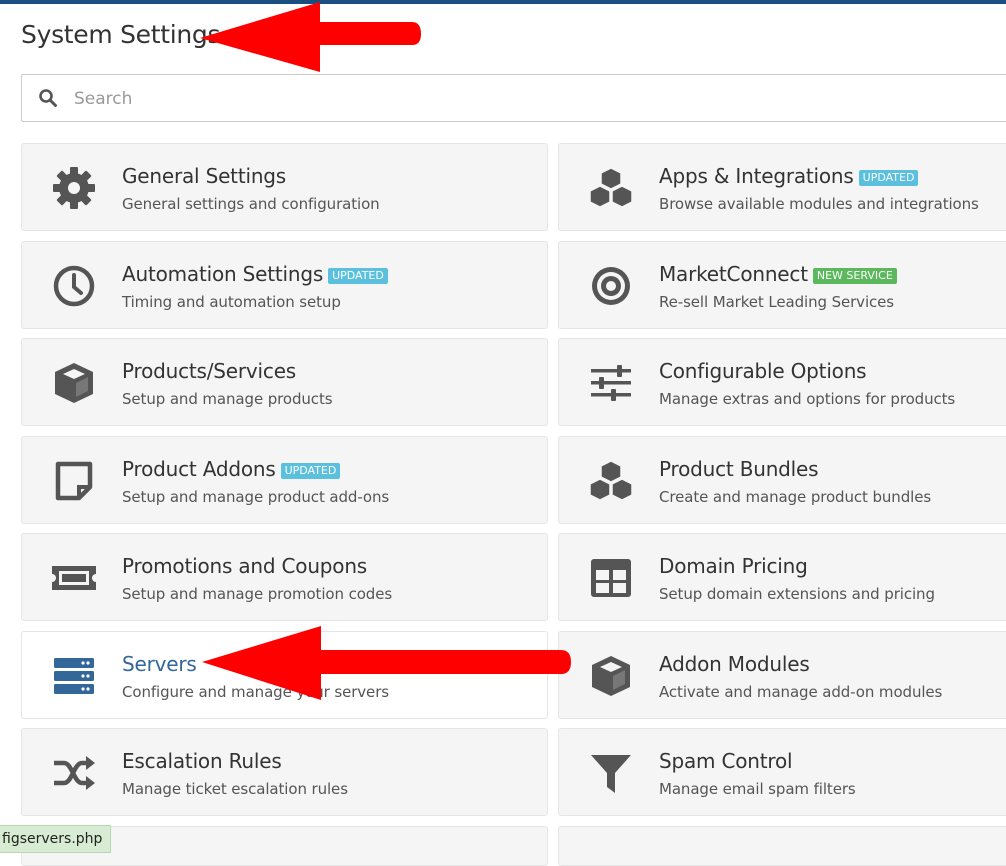 Image resolution: width=1006 pixels, height=866 pixels. Describe the element at coordinates (503, 2) in the screenshot. I see `top-accent-bar` at that location.